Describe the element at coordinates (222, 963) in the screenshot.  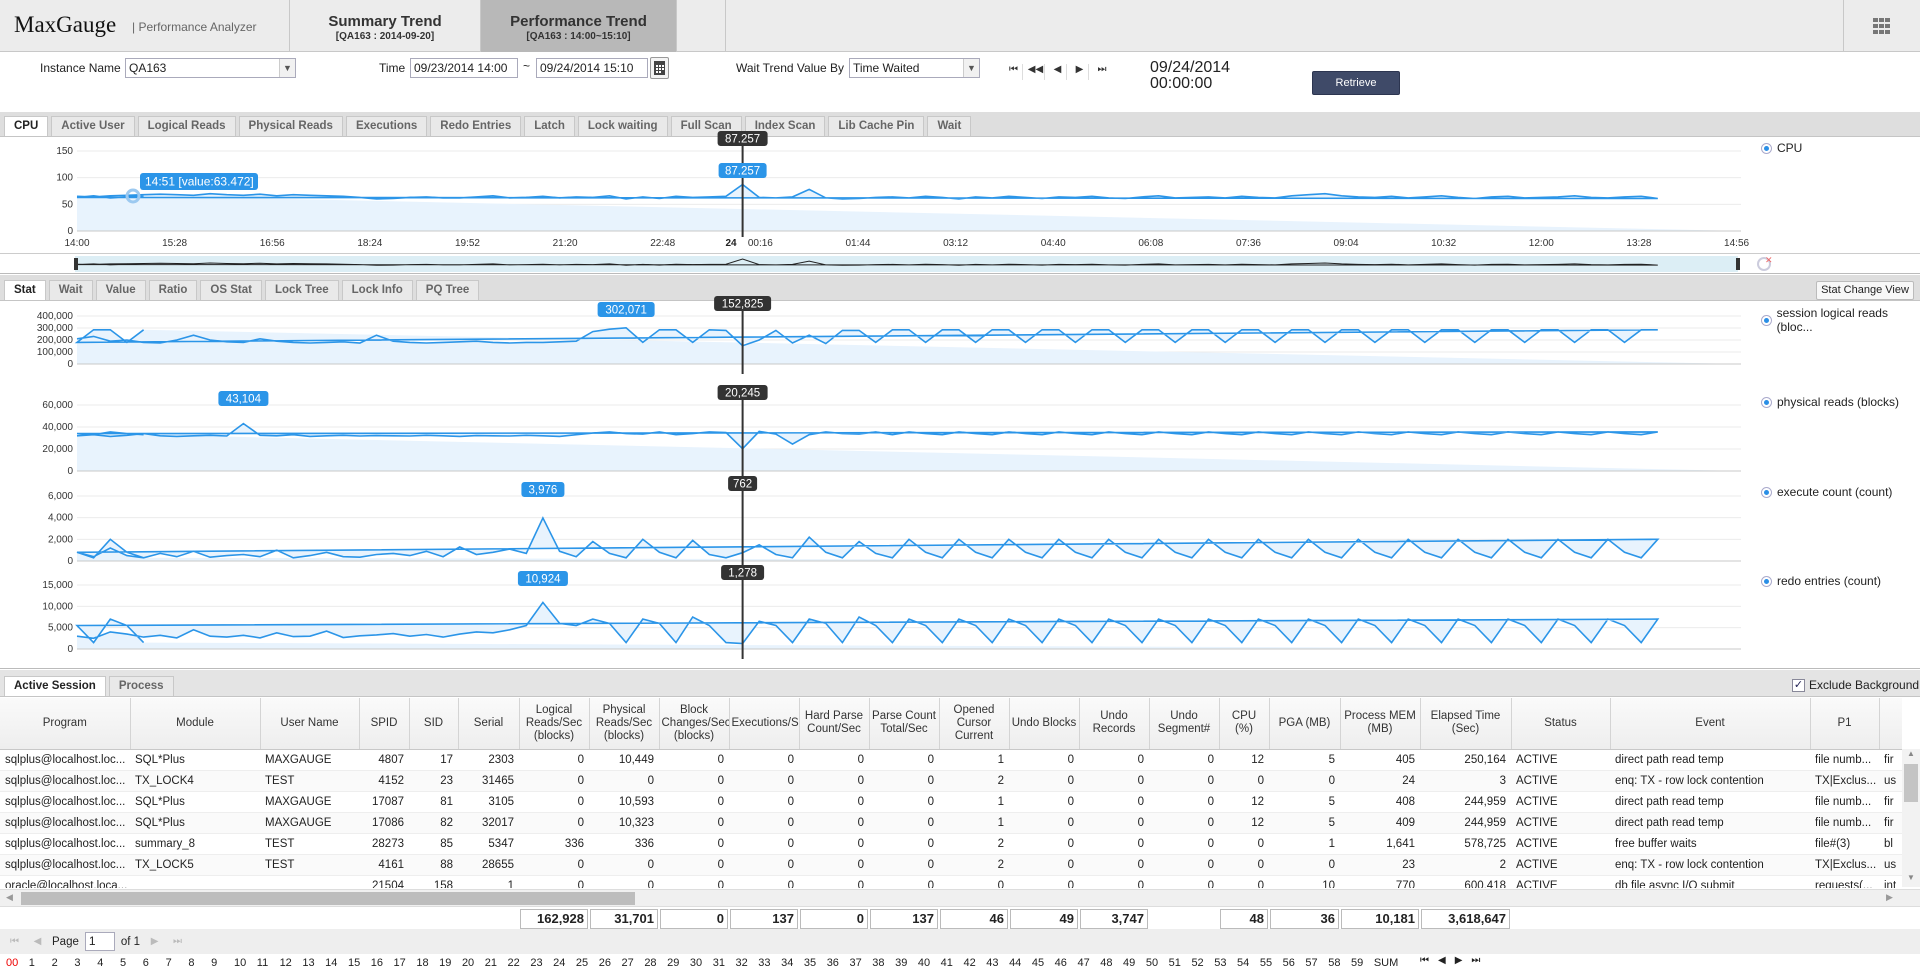
I see `hour-item: 9` at that location.